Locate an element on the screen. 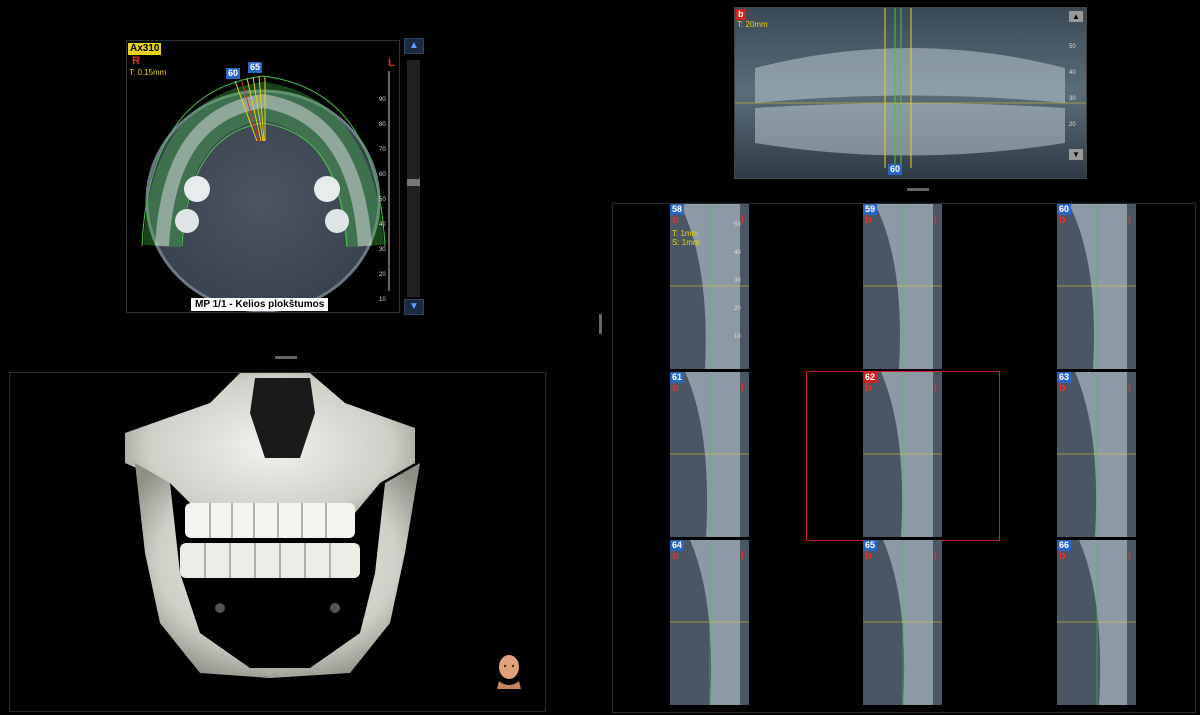 The width and height of the screenshot is (1200, 715). axial-view-tag: Ax310 is located at coordinates (145, 49).